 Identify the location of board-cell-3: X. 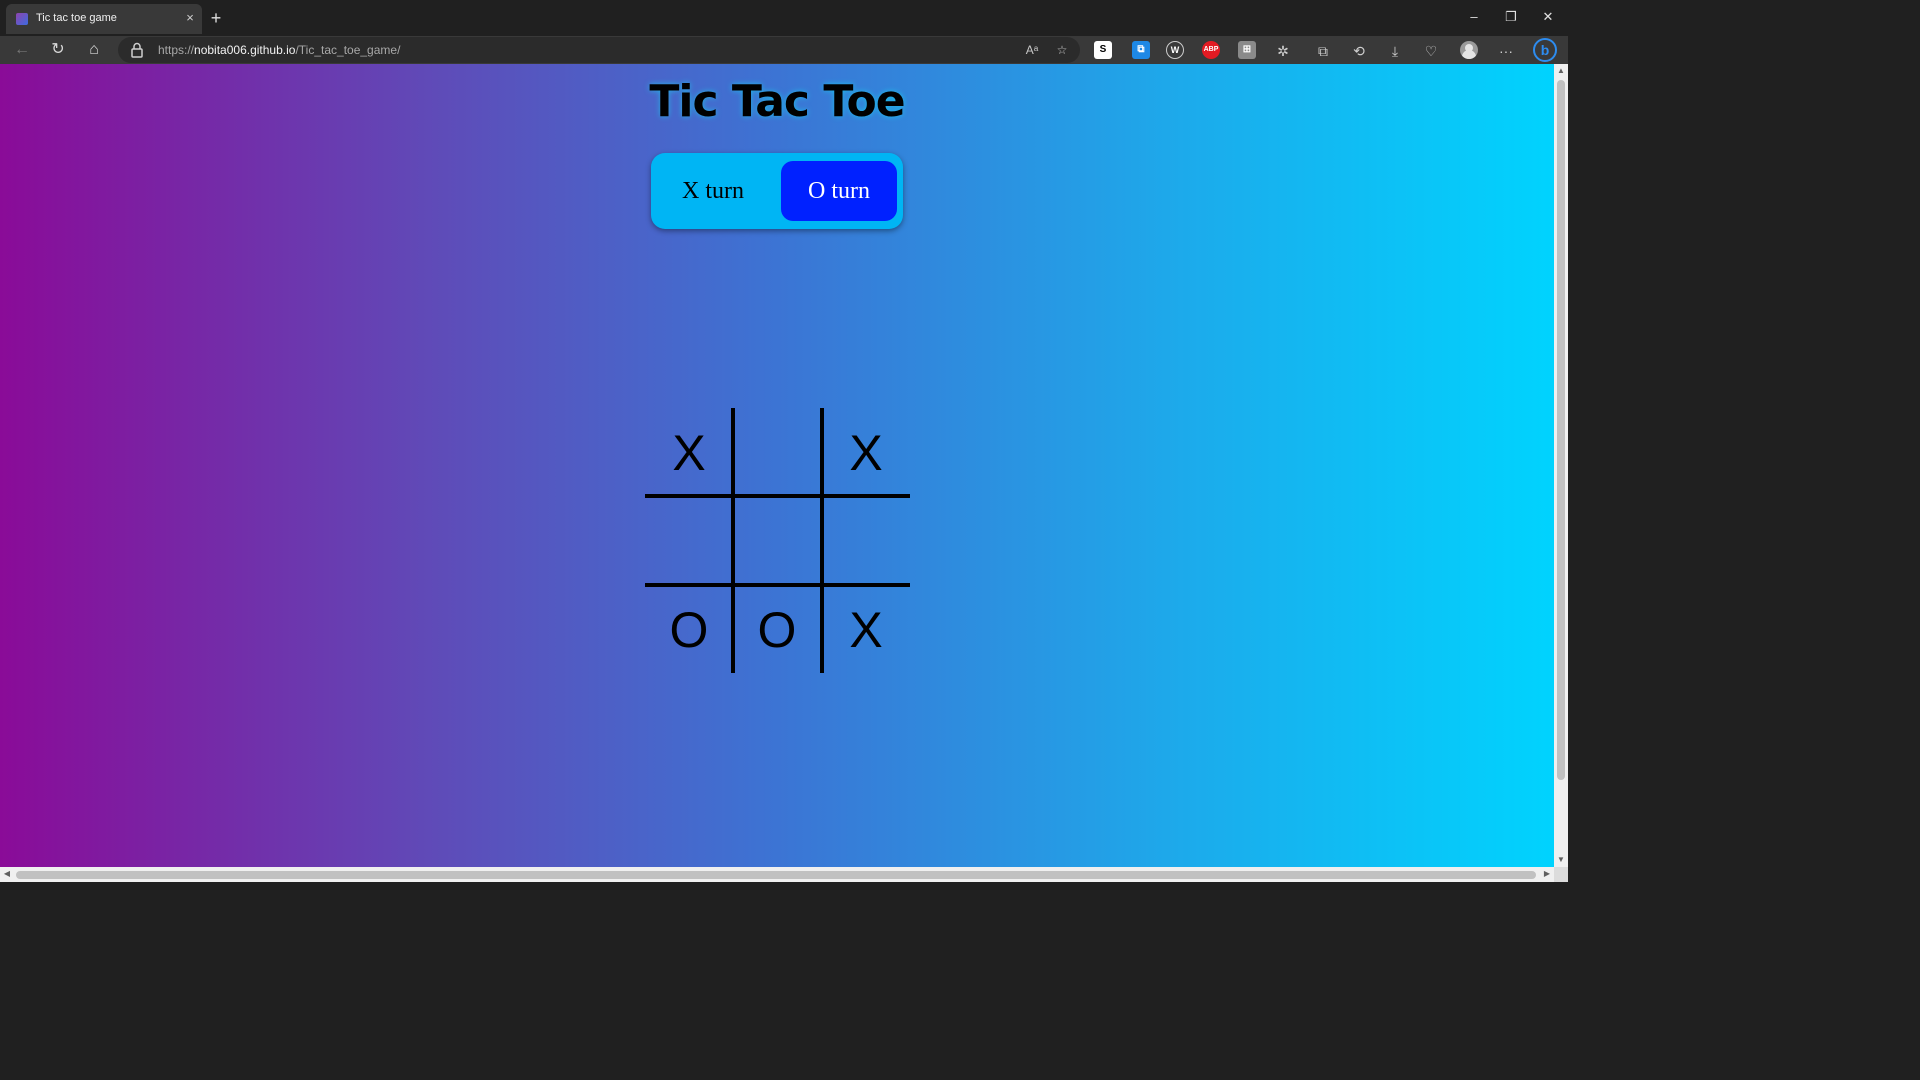
(866, 452).